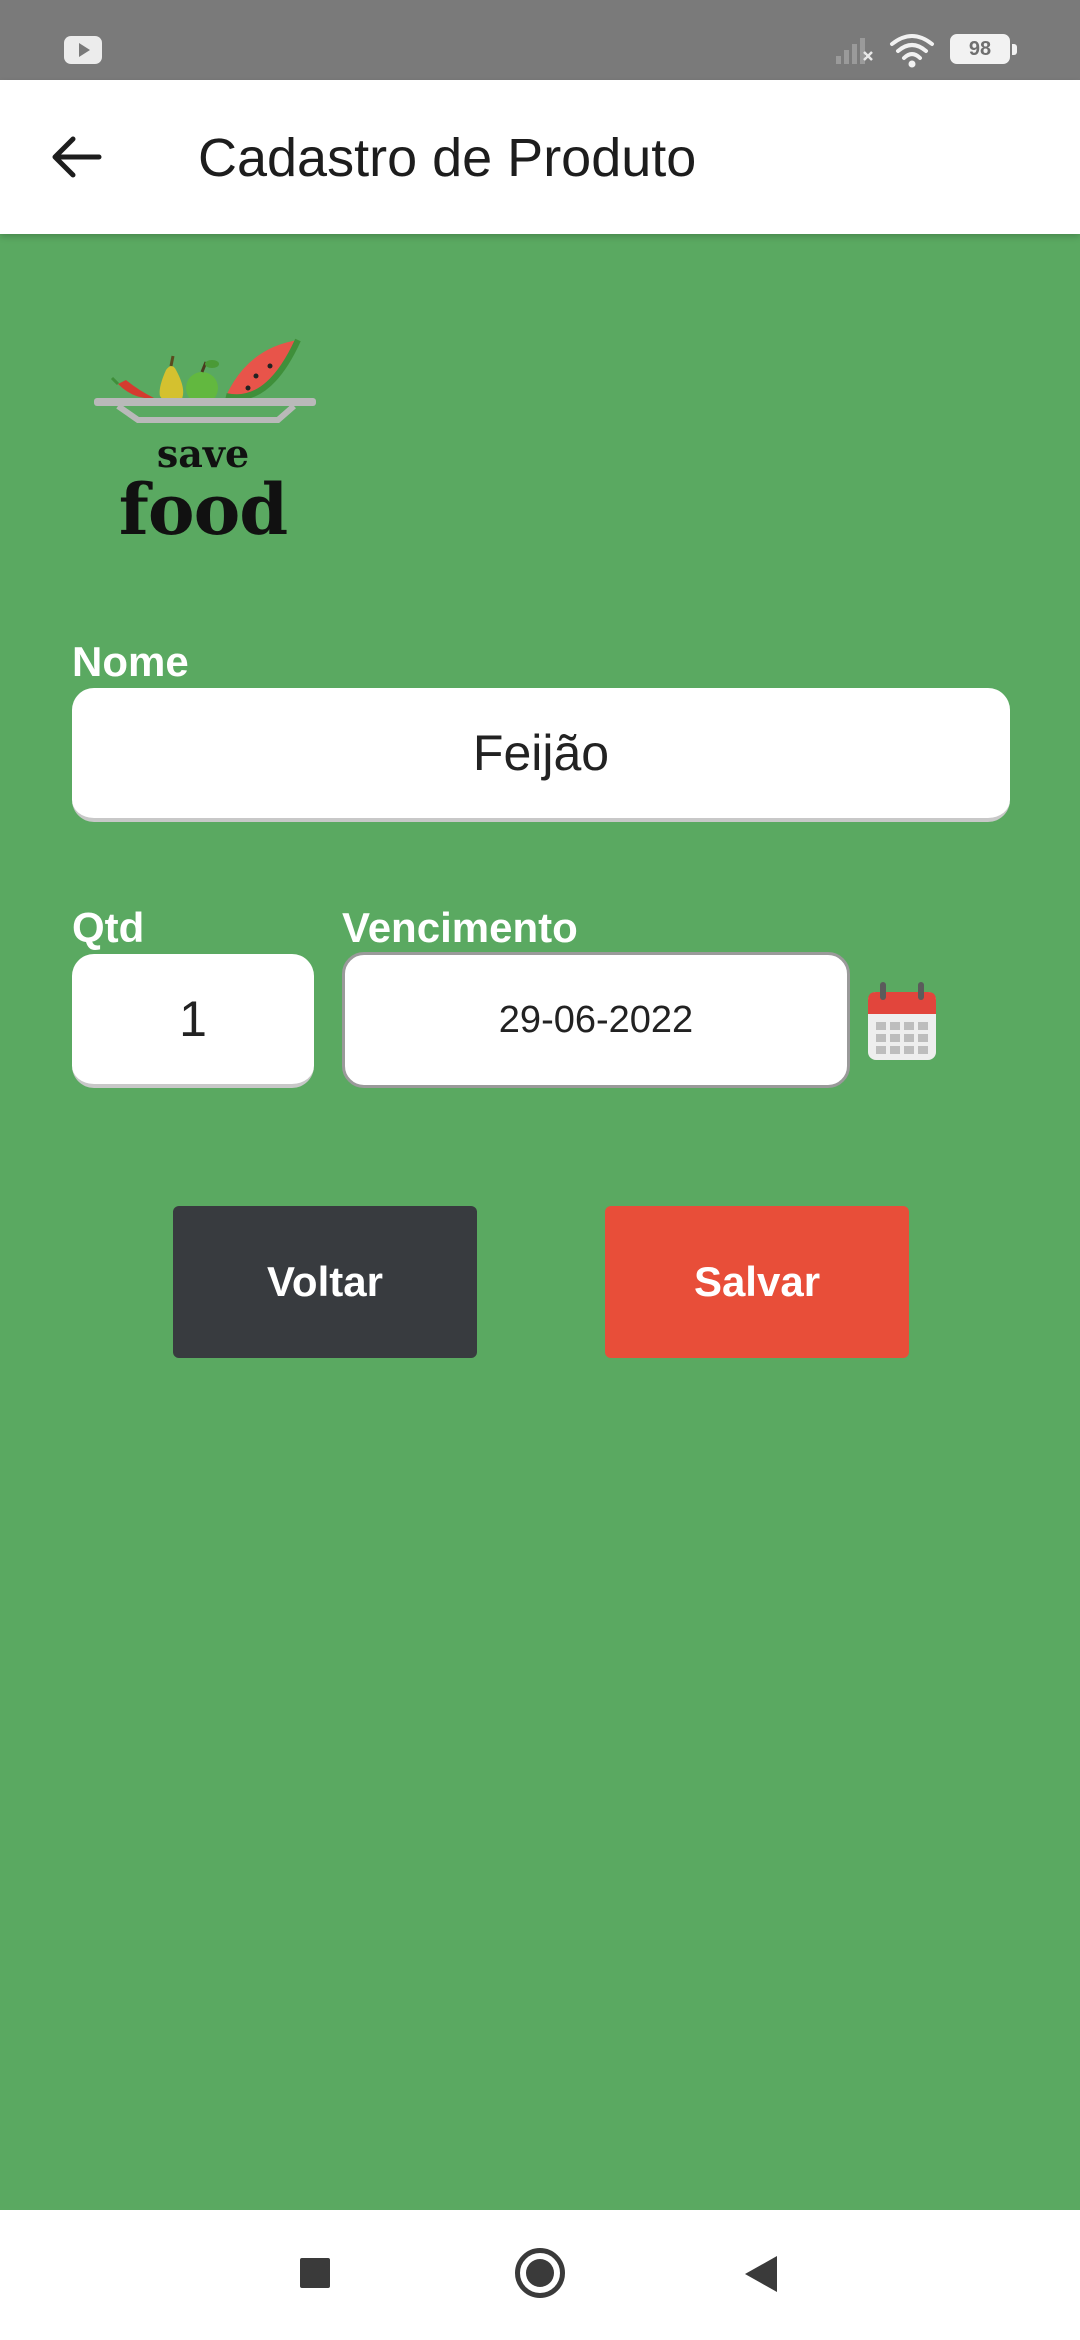 Image resolution: width=1080 pixels, height=2340 pixels. What do you see at coordinates (130, 661) in the screenshot?
I see `nome-label: Nome` at bounding box center [130, 661].